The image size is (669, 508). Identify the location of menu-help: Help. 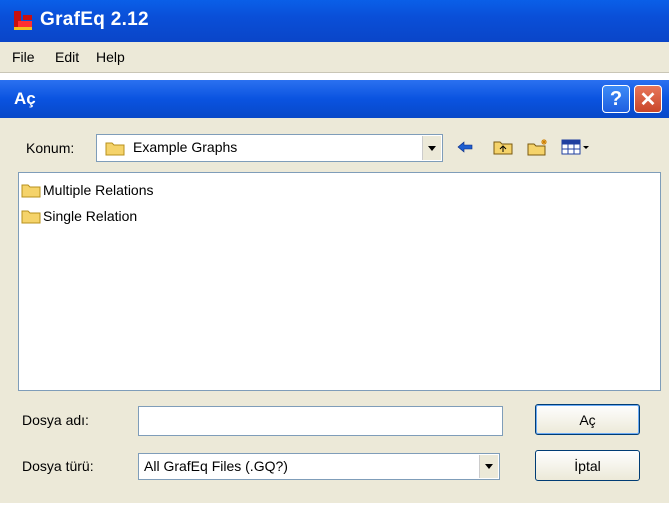
(110, 57).